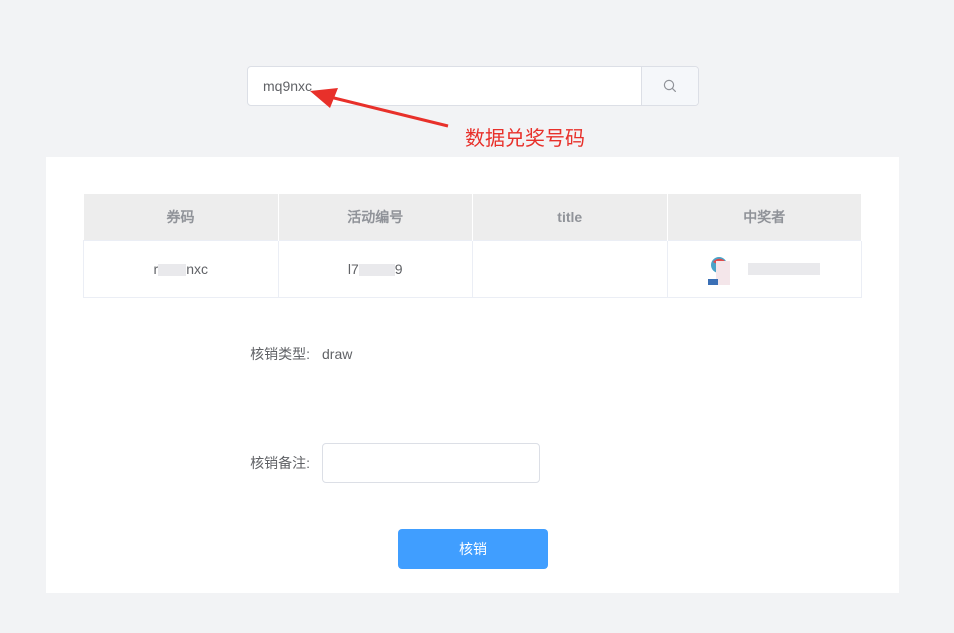 Image resolution: width=954 pixels, height=633 pixels. I want to click on search-bar, so click(473, 86).